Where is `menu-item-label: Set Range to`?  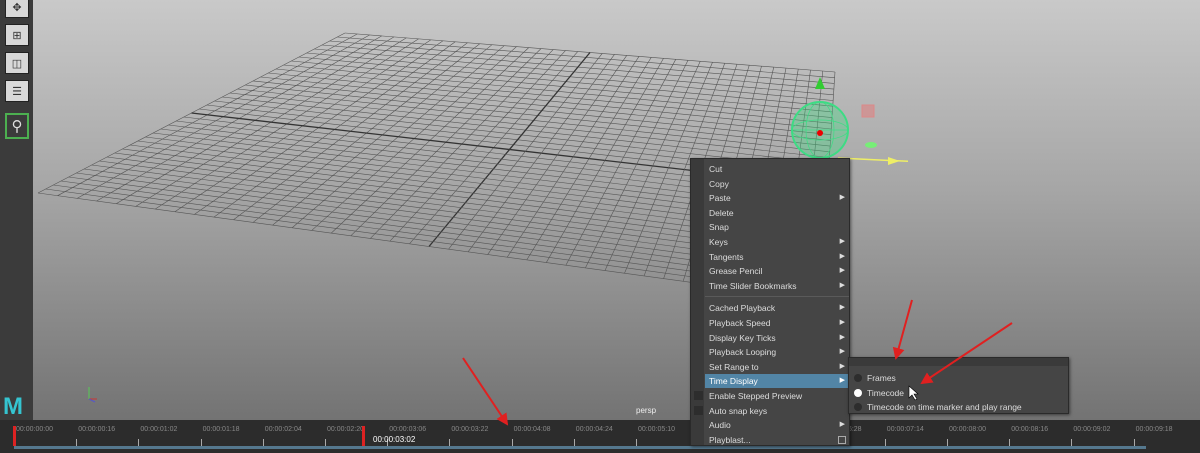 menu-item-label: Set Range to is located at coordinates (734, 366).